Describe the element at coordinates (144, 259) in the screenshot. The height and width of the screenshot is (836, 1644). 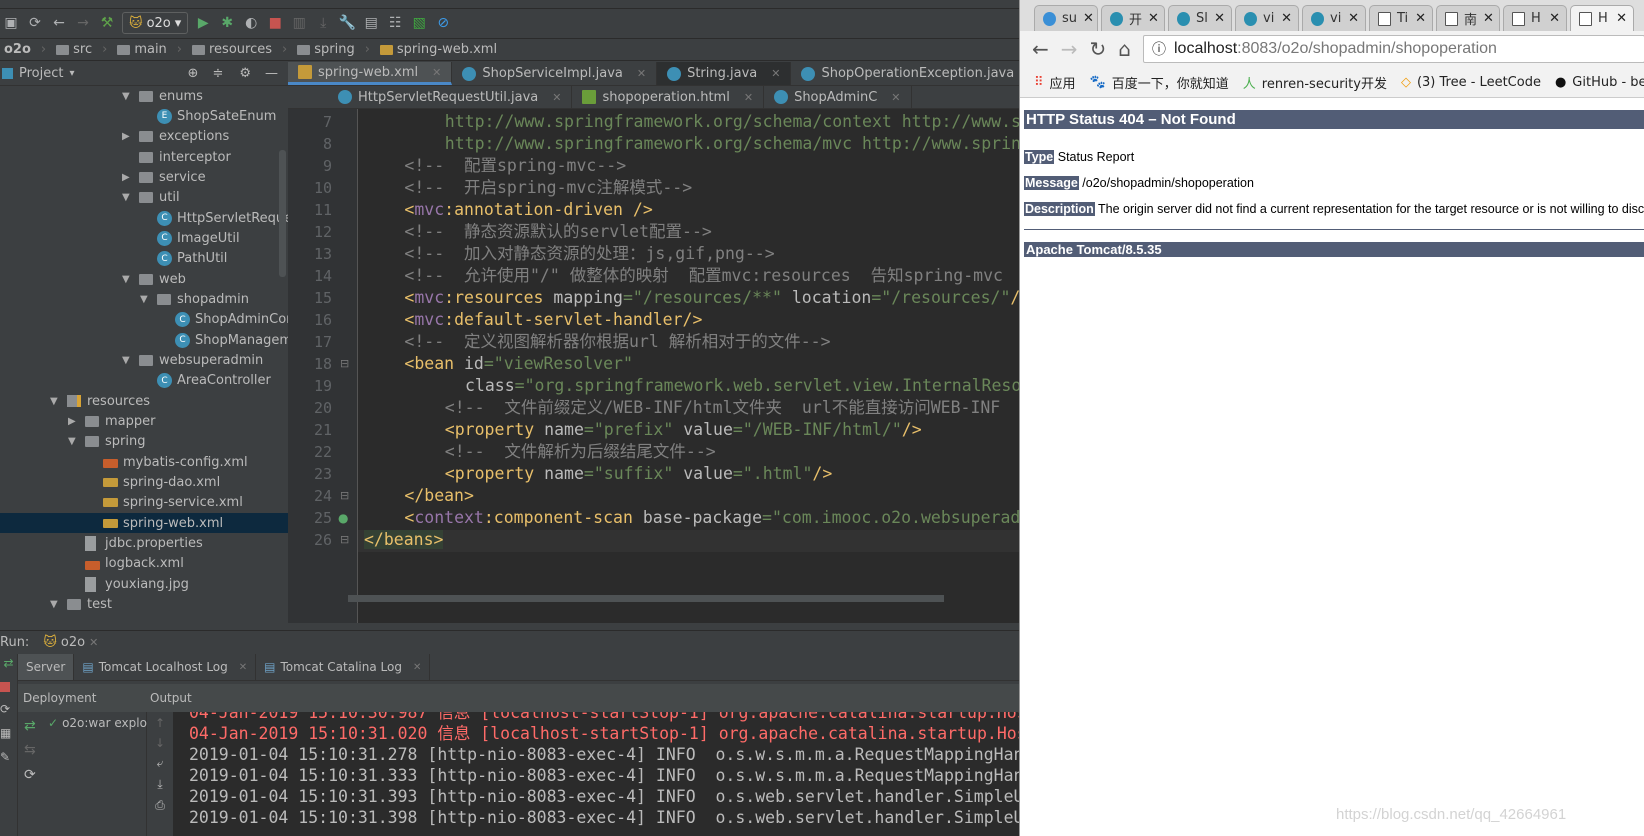
I see `tree-item: C PathUtil` at that location.